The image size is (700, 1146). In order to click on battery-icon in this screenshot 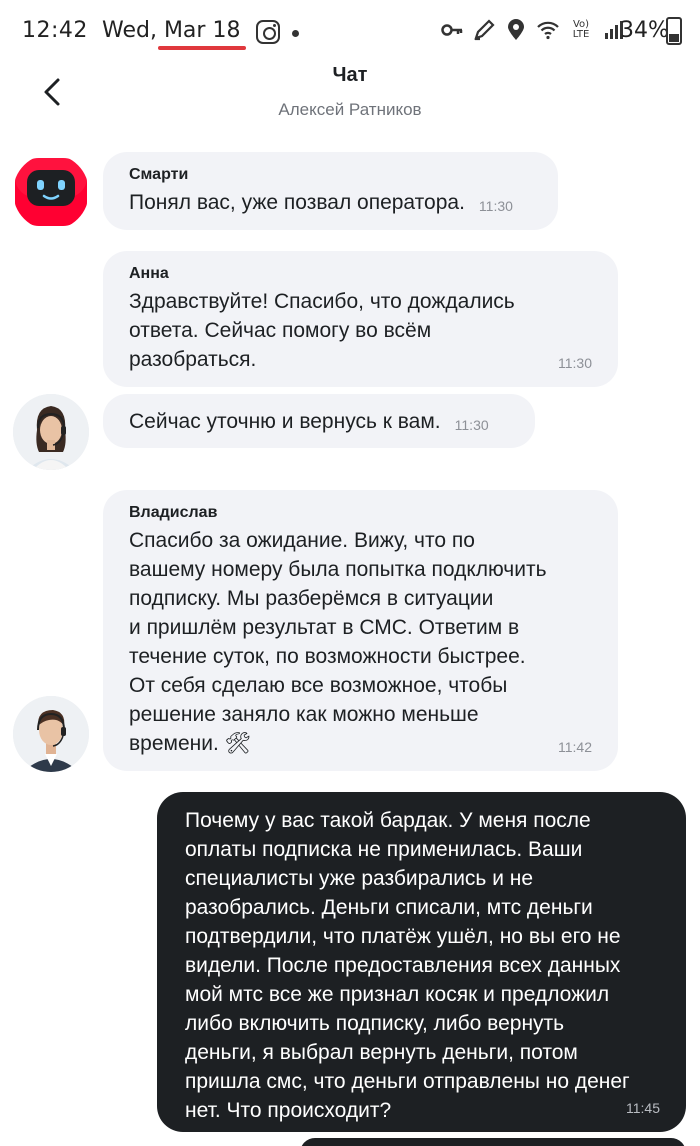, I will do `click(674, 31)`.